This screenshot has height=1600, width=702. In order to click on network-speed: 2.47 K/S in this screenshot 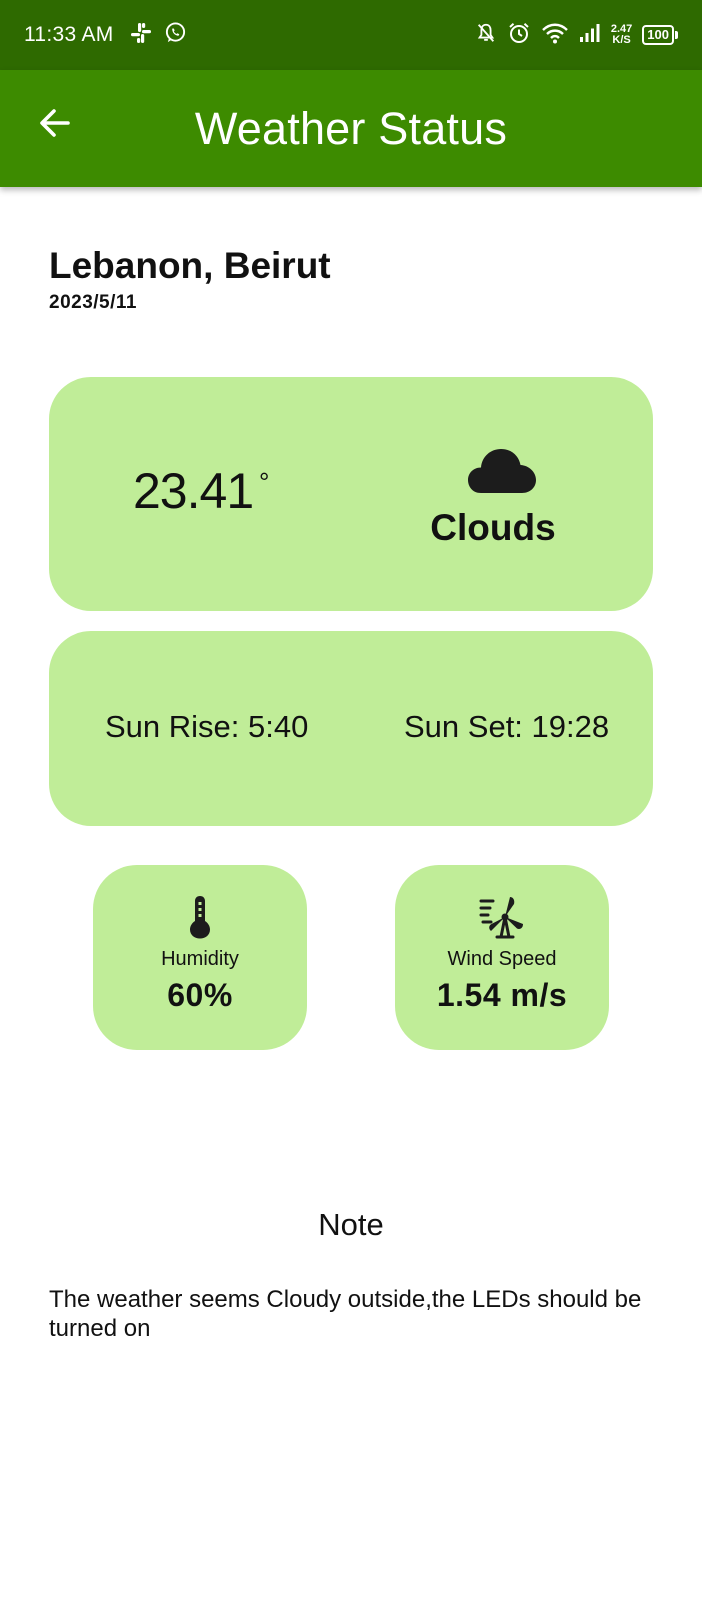, I will do `click(621, 35)`.